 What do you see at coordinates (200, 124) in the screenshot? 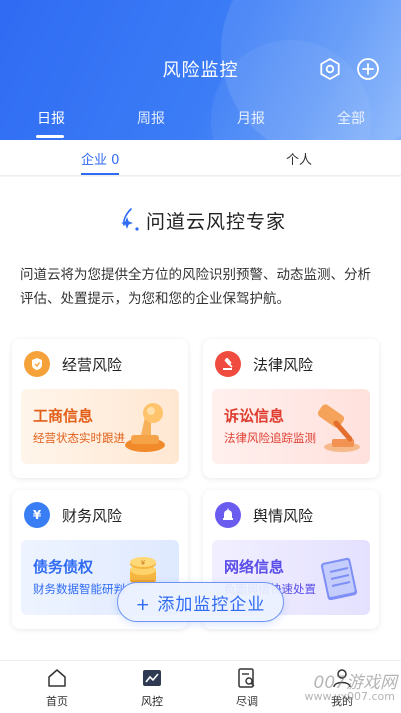
I see `report-tabs: 日报 周报 月报 全部` at bounding box center [200, 124].